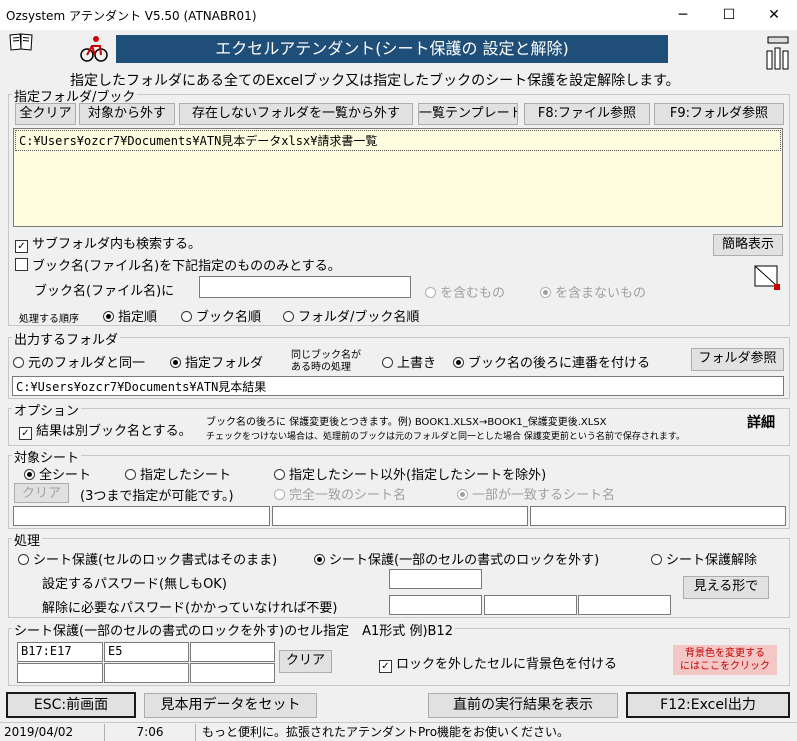 The width and height of the screenshot is (797, 741). What do you see at coordinates (386, 732) in the screenshot?
I see `status-message: もっと便利に。拡張されたアテンダントPro機能をお使いください。` at bounding box center [386, 732].